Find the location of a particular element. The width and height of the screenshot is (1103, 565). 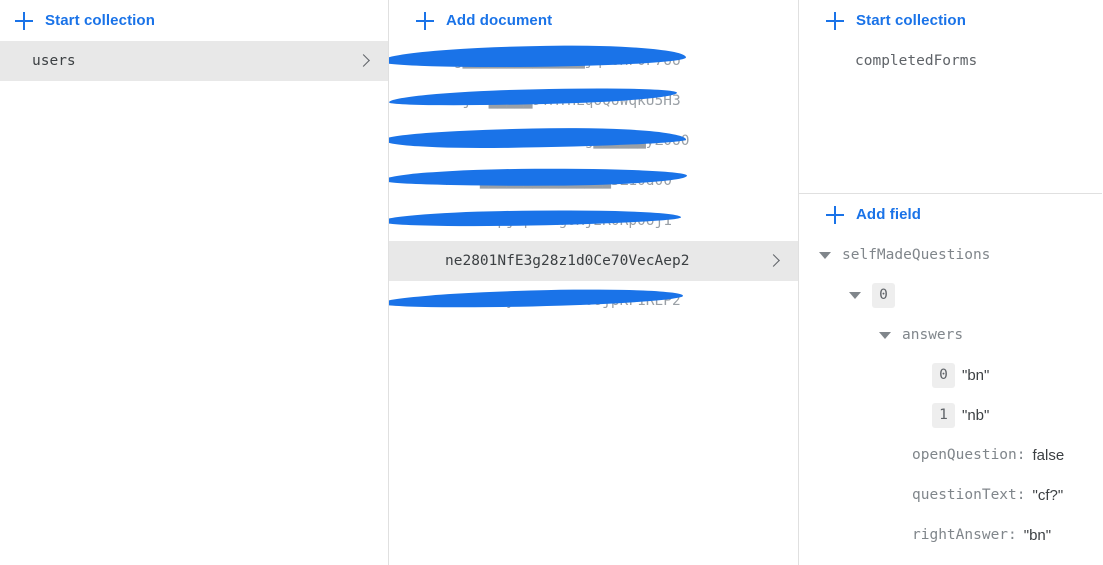

document-item-selected: ne2801NfE3g28z1d0Ce70VecAep2 is located at coordinates (593, 261).